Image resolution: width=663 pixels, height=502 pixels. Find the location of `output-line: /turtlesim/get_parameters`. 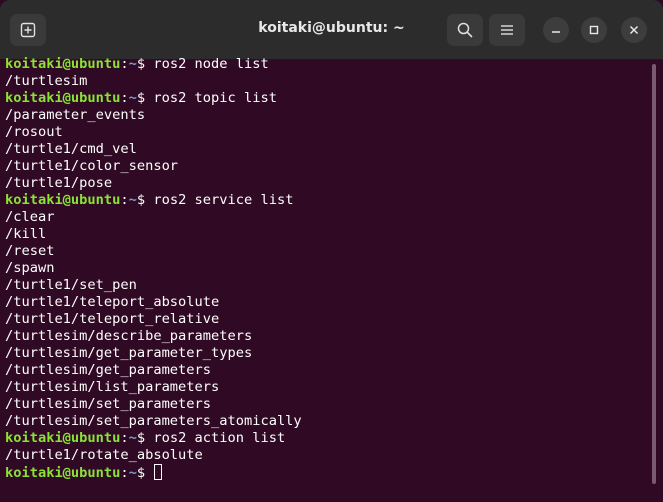

output-line: /turtlesim/get_parameters is located at coordinates (108, 370).